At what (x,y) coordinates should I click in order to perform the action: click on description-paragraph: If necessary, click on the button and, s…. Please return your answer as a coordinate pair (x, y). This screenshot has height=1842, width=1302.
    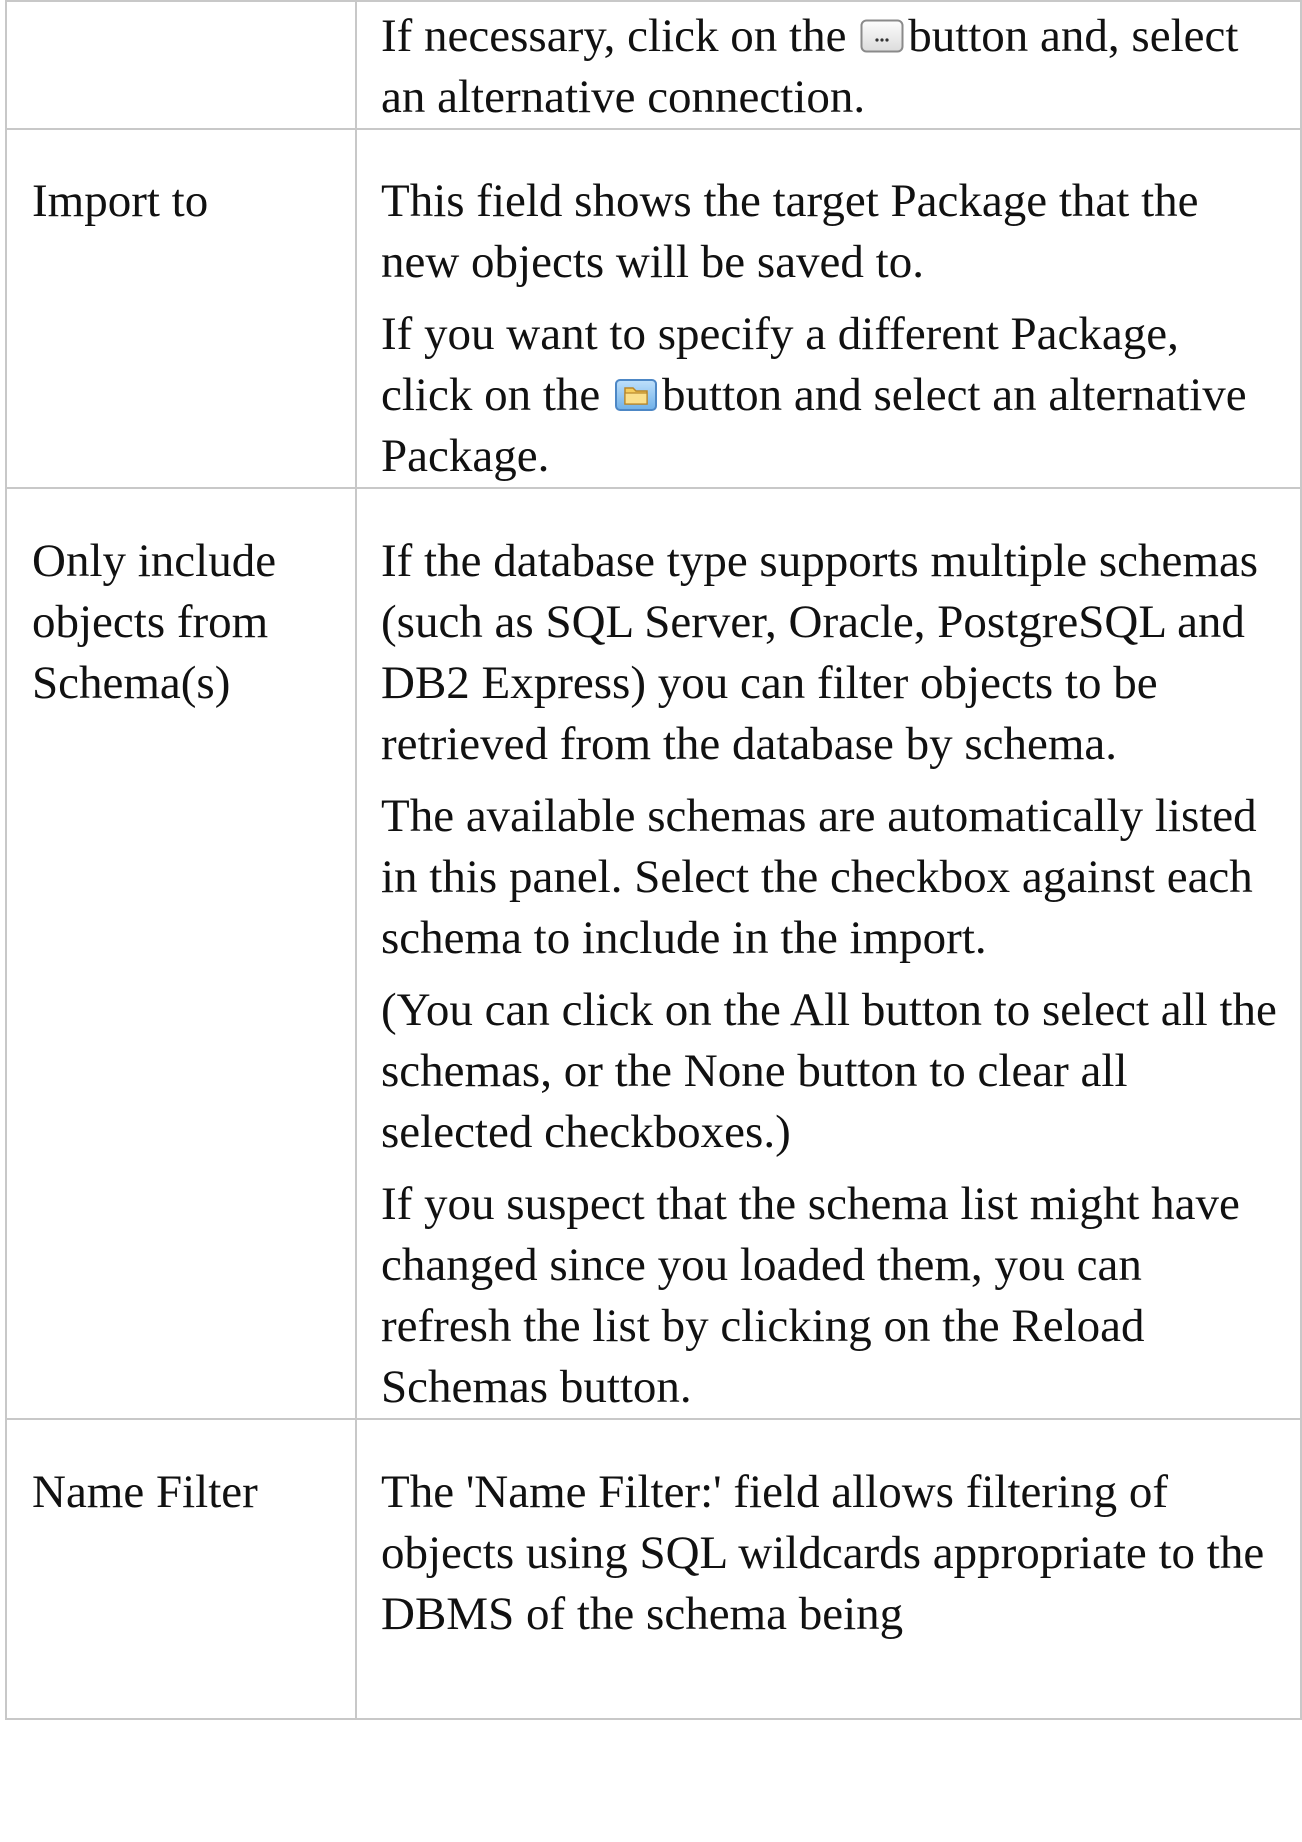
    Looking at the image, I should click on (810, 66).